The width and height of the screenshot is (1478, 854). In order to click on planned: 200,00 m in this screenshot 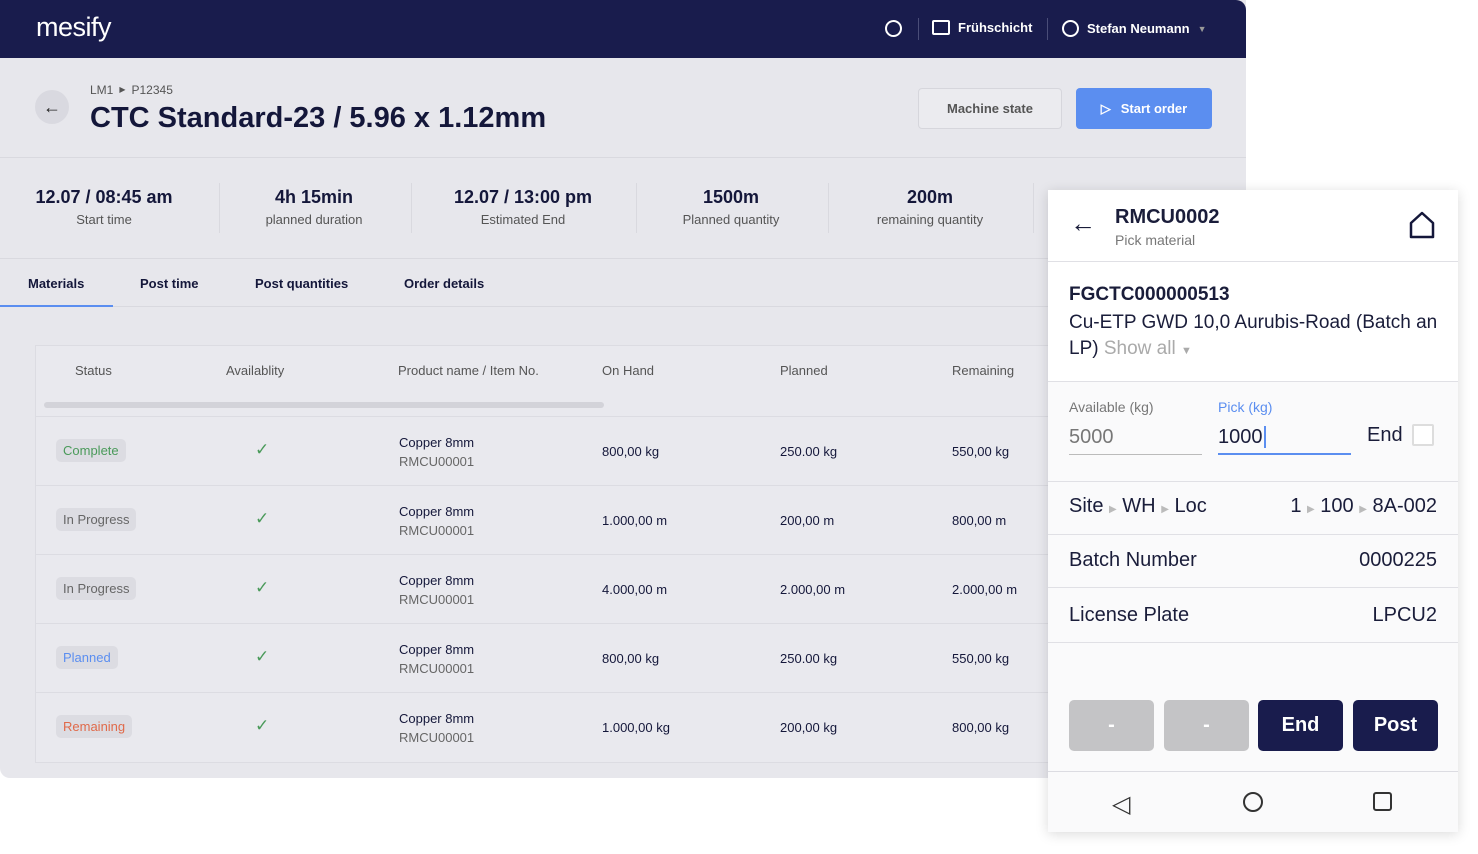, I will do `click(807, 520)`.